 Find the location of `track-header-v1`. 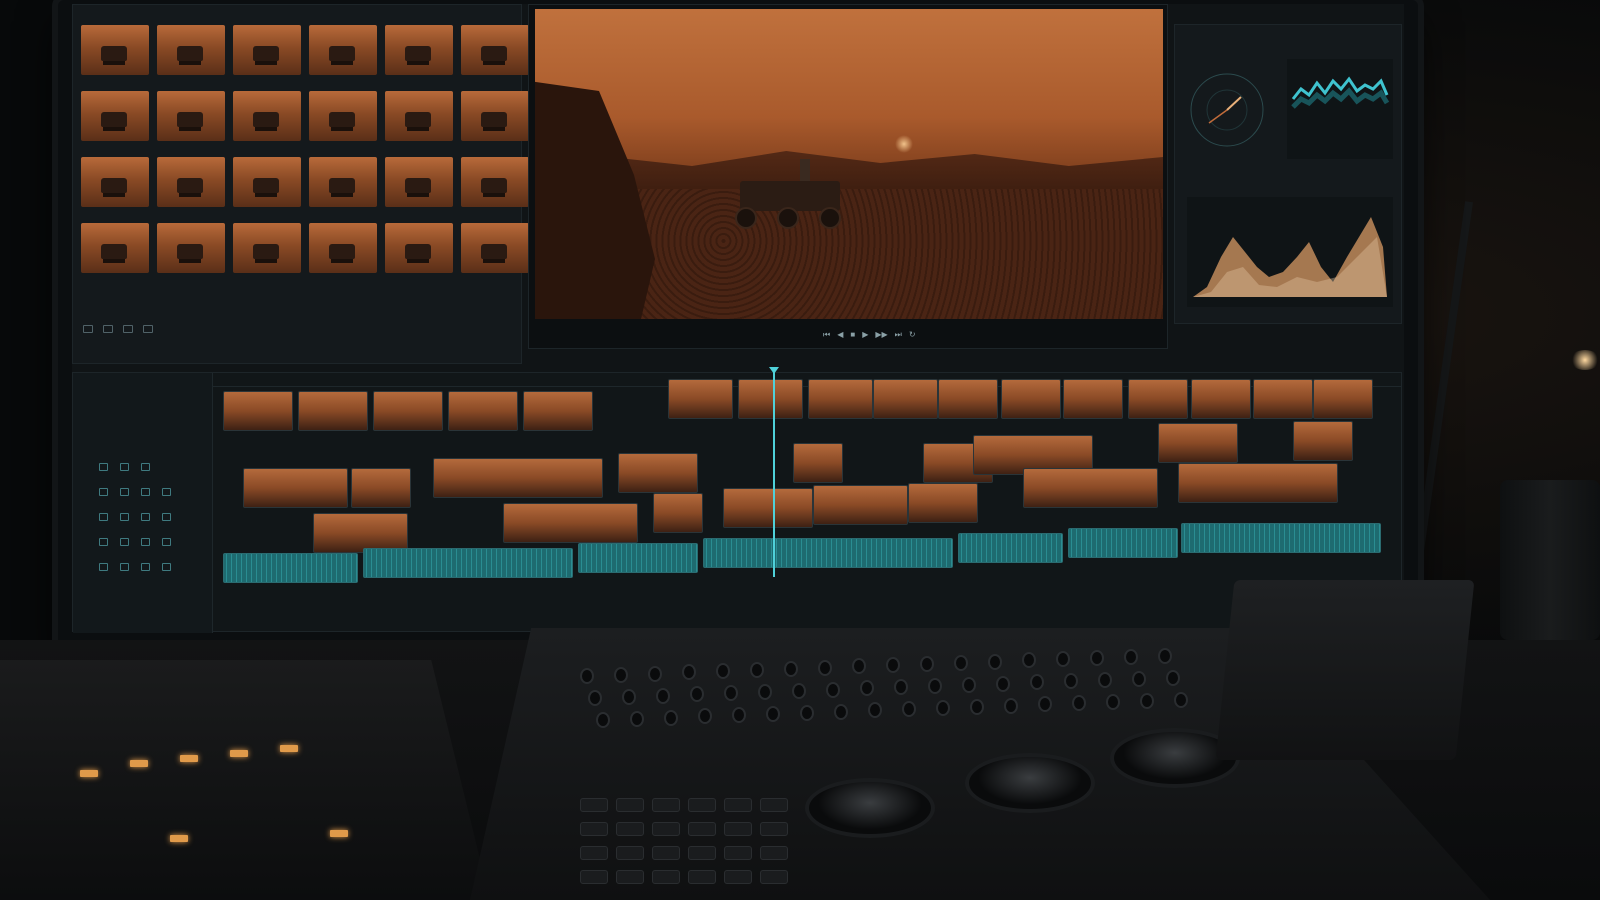

track-header-v1 is located at coordinates (124, 467).